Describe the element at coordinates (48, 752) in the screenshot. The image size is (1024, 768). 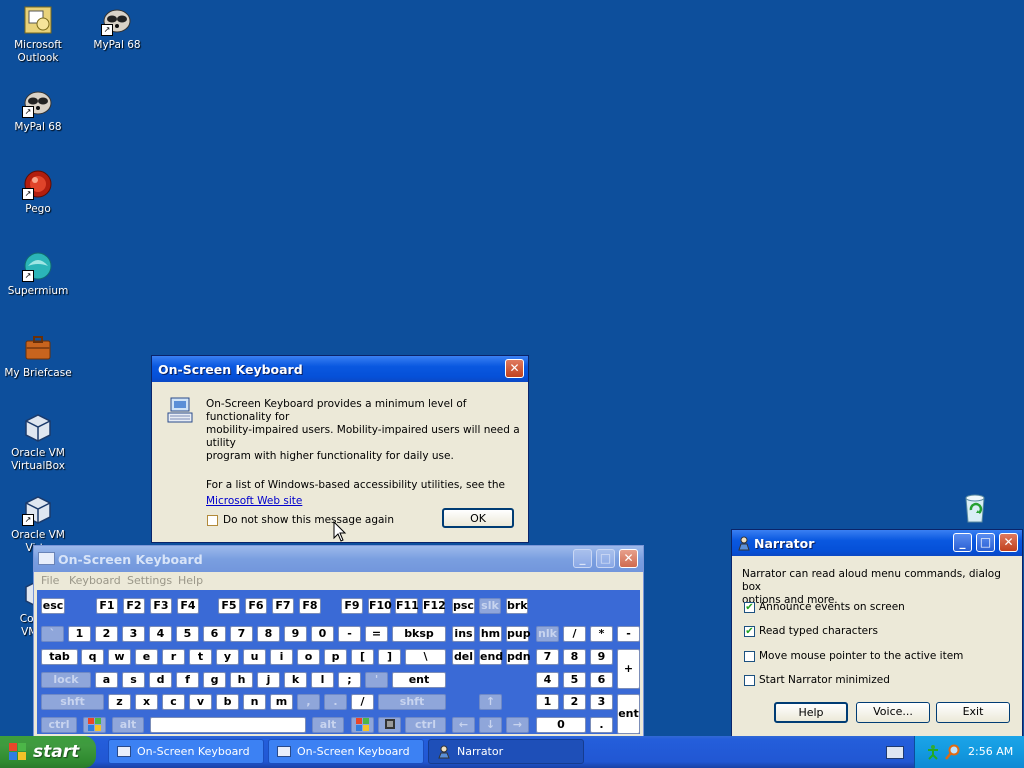
I see `start-button: start` at that location.